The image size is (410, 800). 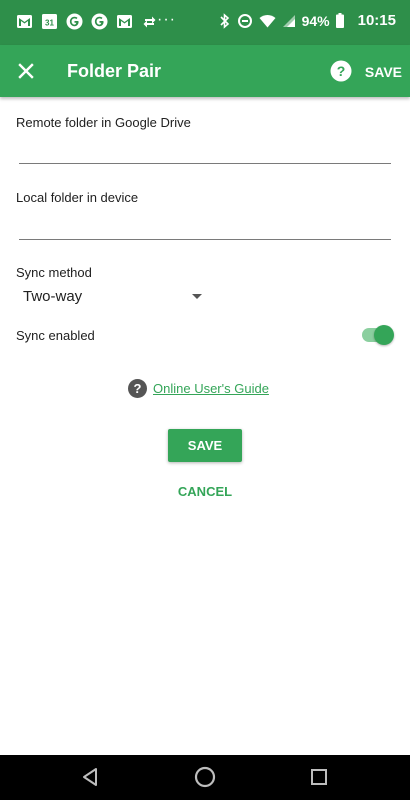 What do you see at coordinates (211, 388) in the screenshot?
I see `user-guide-link: Online User's Guide` at bounding box center [211, 388].